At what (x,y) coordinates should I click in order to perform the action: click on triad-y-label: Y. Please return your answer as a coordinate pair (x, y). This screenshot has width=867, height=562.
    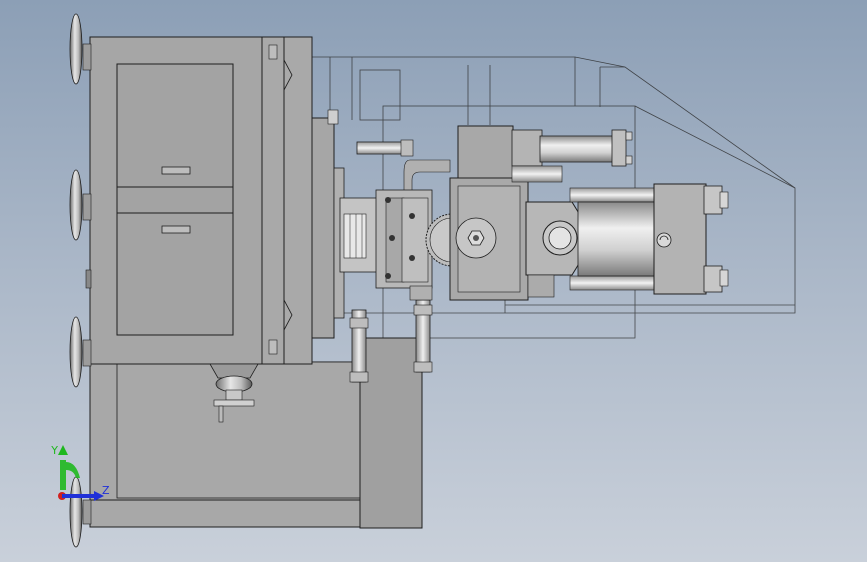
    Looking at the image, I should click on (54, 450).